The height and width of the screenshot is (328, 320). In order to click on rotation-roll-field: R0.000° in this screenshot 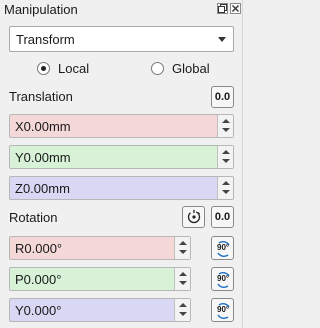, I will do `click(100, 248)`.